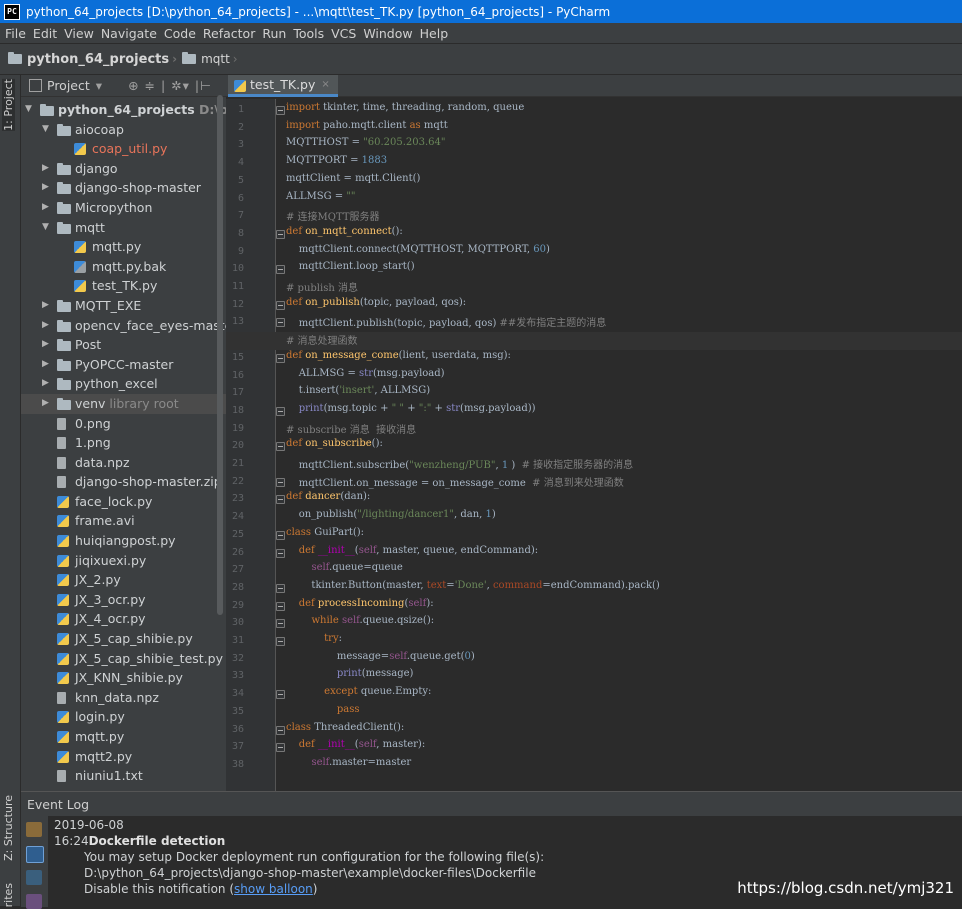 The image size is (962, 909). Describe the element at coordinates (434, 33) in the screenshot. I see `menu-help: Help` at that location.